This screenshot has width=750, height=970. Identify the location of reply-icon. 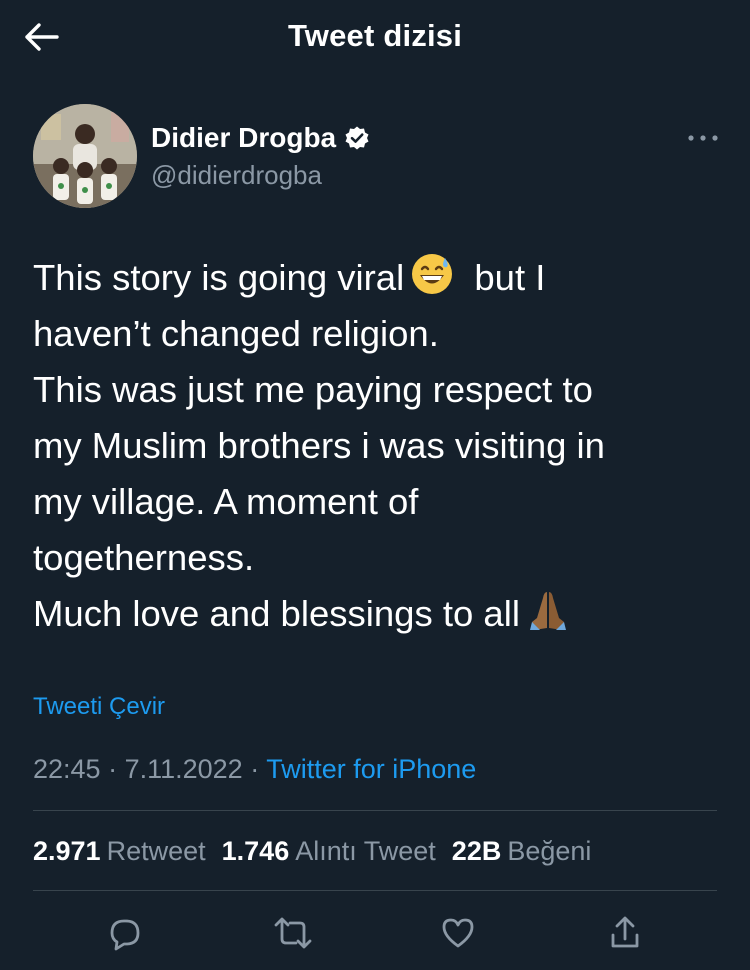
(124, 935).